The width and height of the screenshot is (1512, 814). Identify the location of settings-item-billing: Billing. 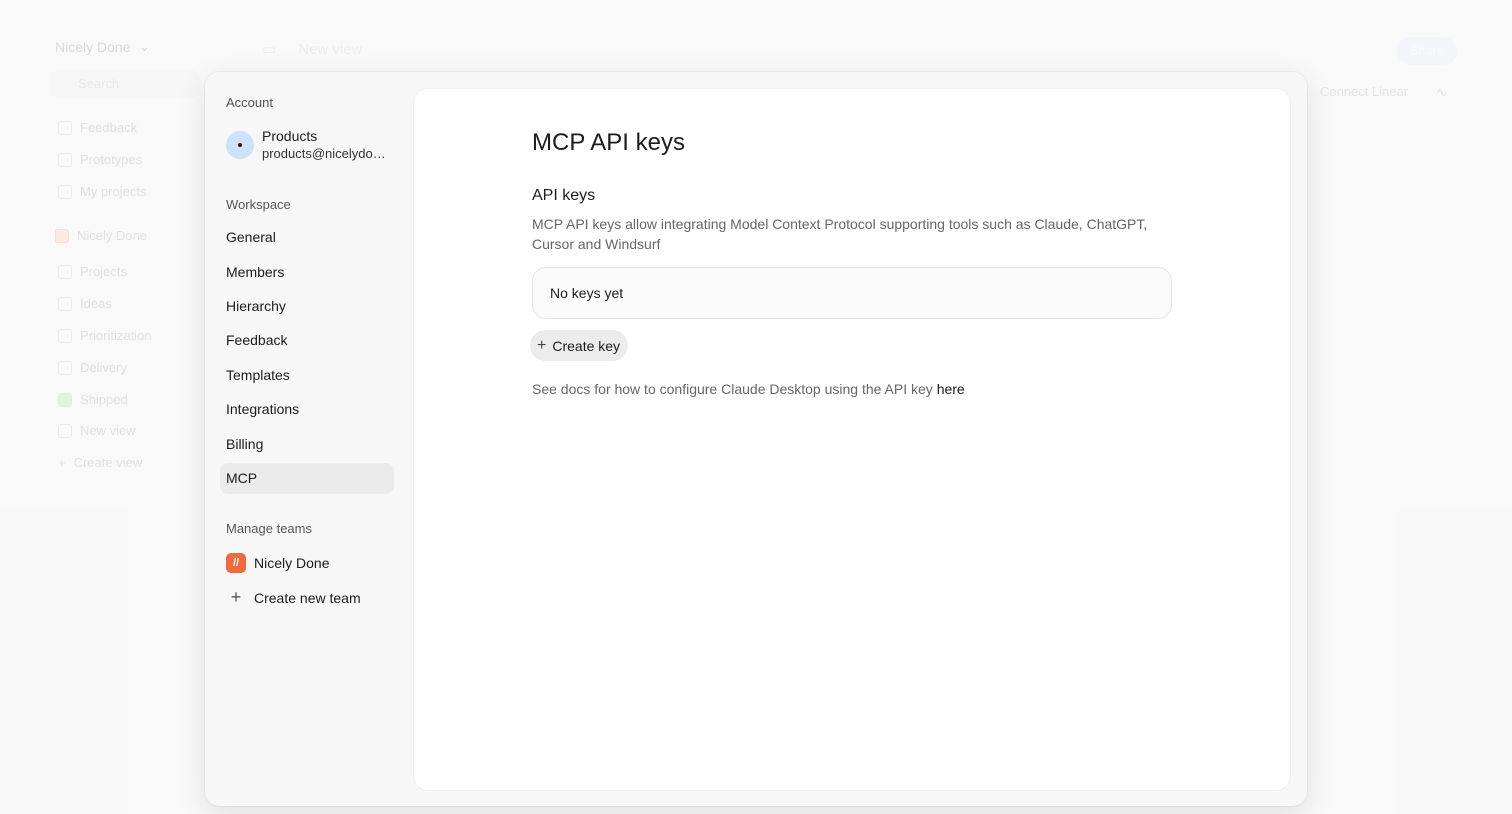
(307, 444).